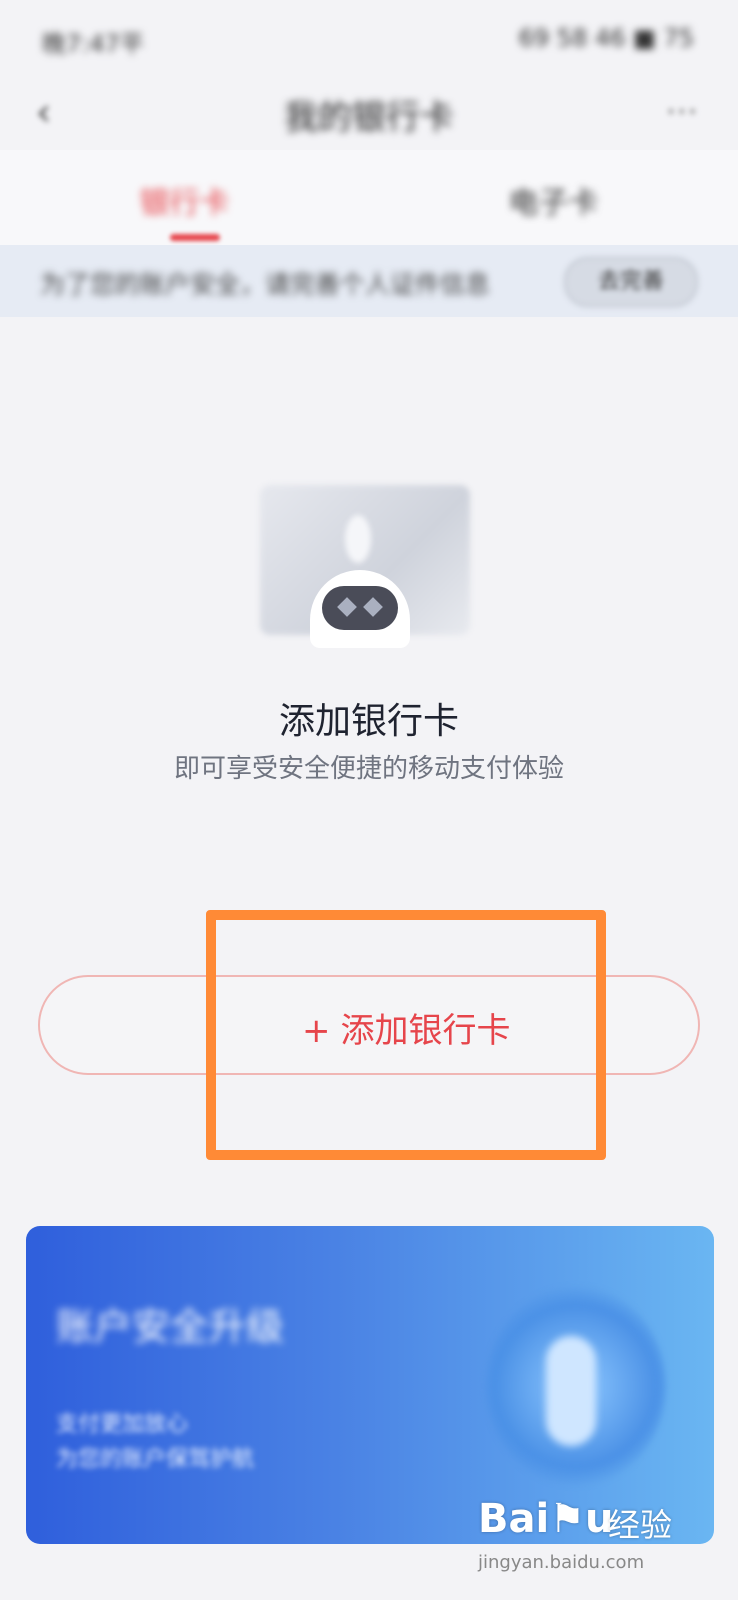  I want to click on tab-indicator, so click(195, 237).